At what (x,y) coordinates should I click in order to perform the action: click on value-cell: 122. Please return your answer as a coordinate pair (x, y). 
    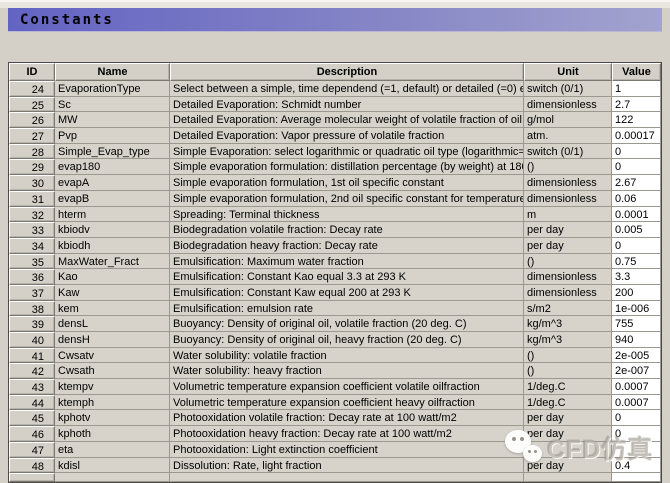
    Looking at the image, I should click on (636, 120).